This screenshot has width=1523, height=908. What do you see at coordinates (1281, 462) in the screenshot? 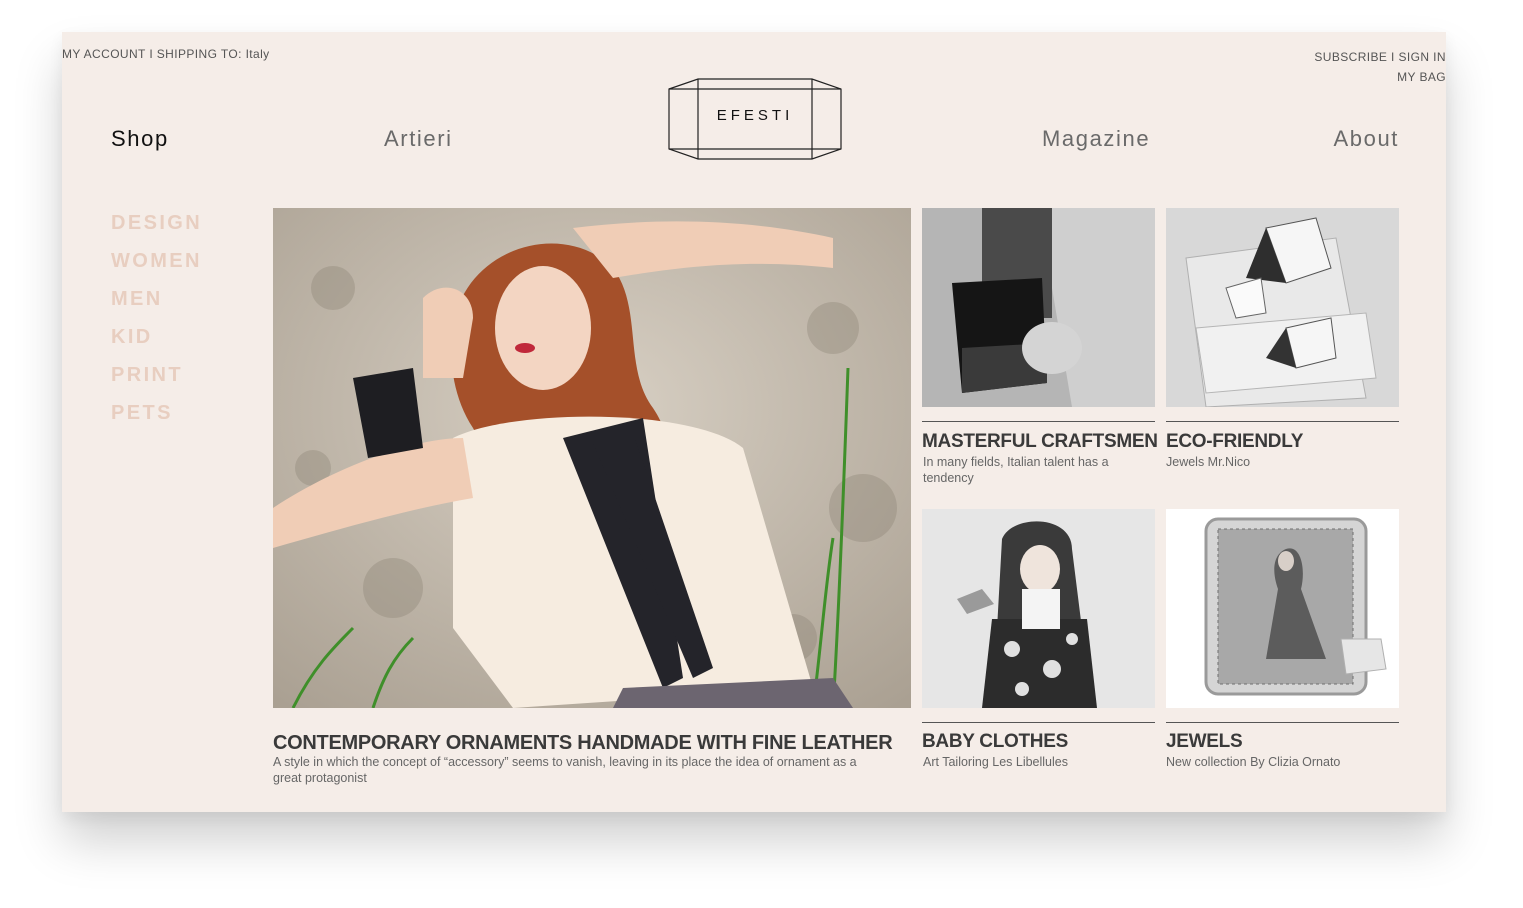
I see `card-subtitle-eco-friendly: Jewels Mr.Nico` at bounding box center [1281, 462].